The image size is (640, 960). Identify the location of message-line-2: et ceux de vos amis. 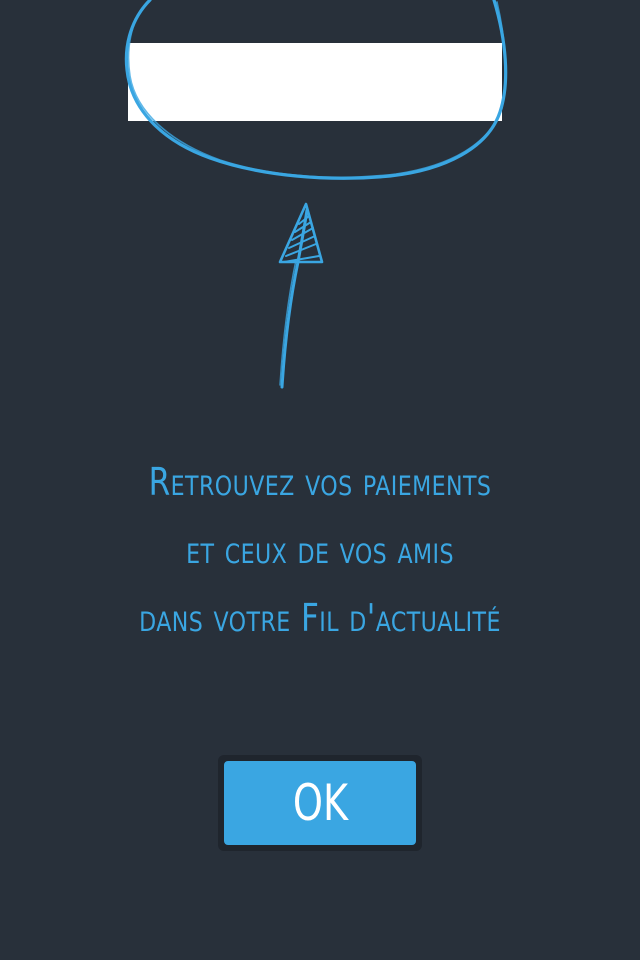
(320, 550).